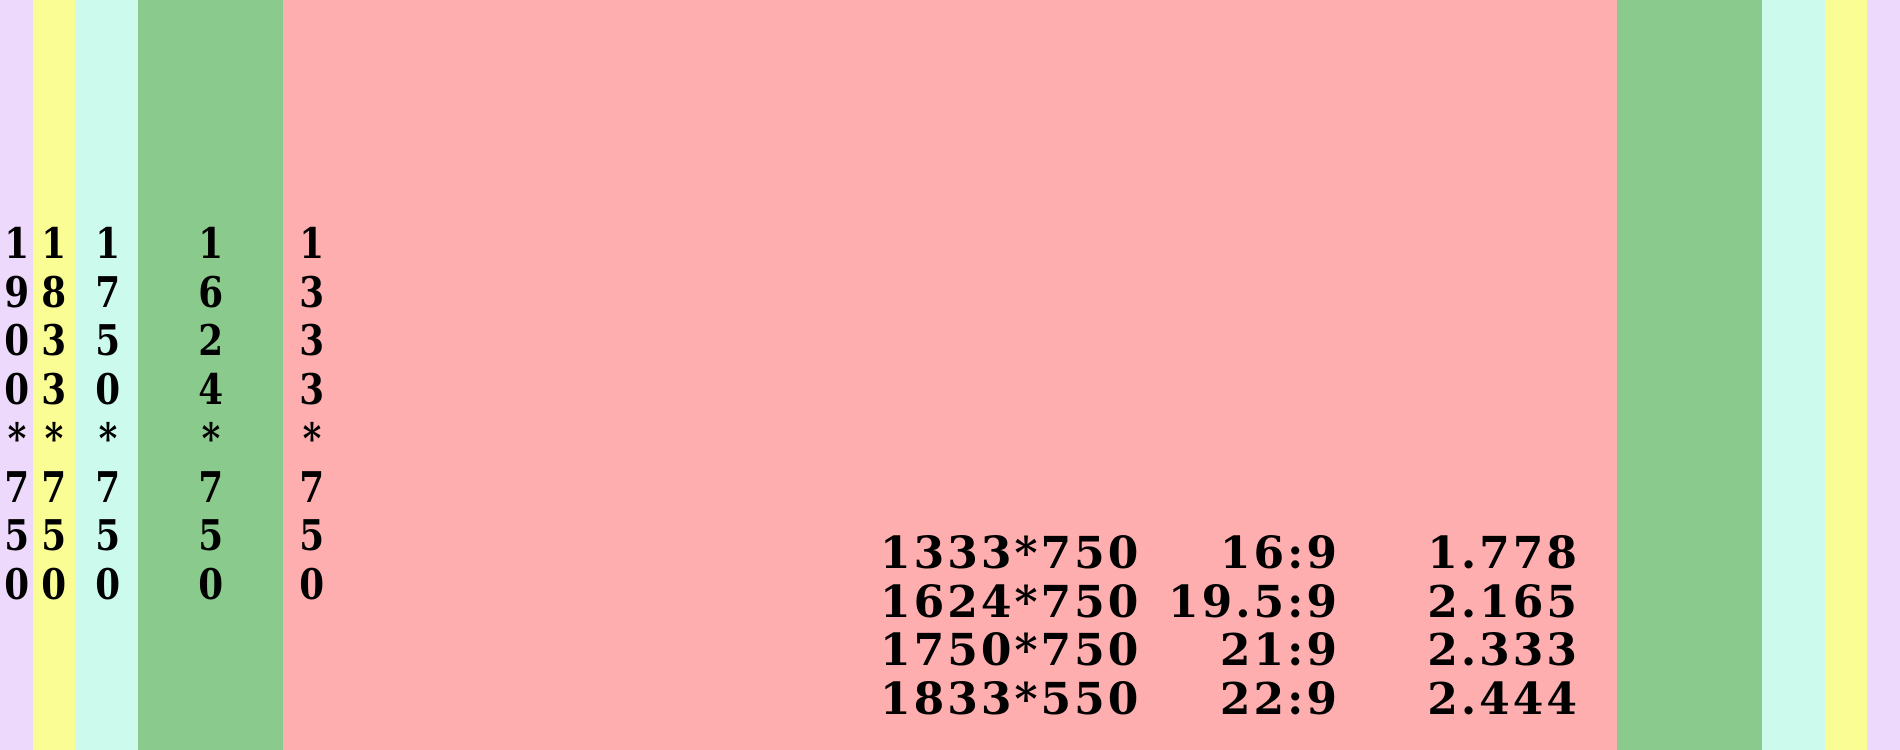 This screenshot has height=750, width=1900. I want to click on label-glyph: 2, so click(211, 341).